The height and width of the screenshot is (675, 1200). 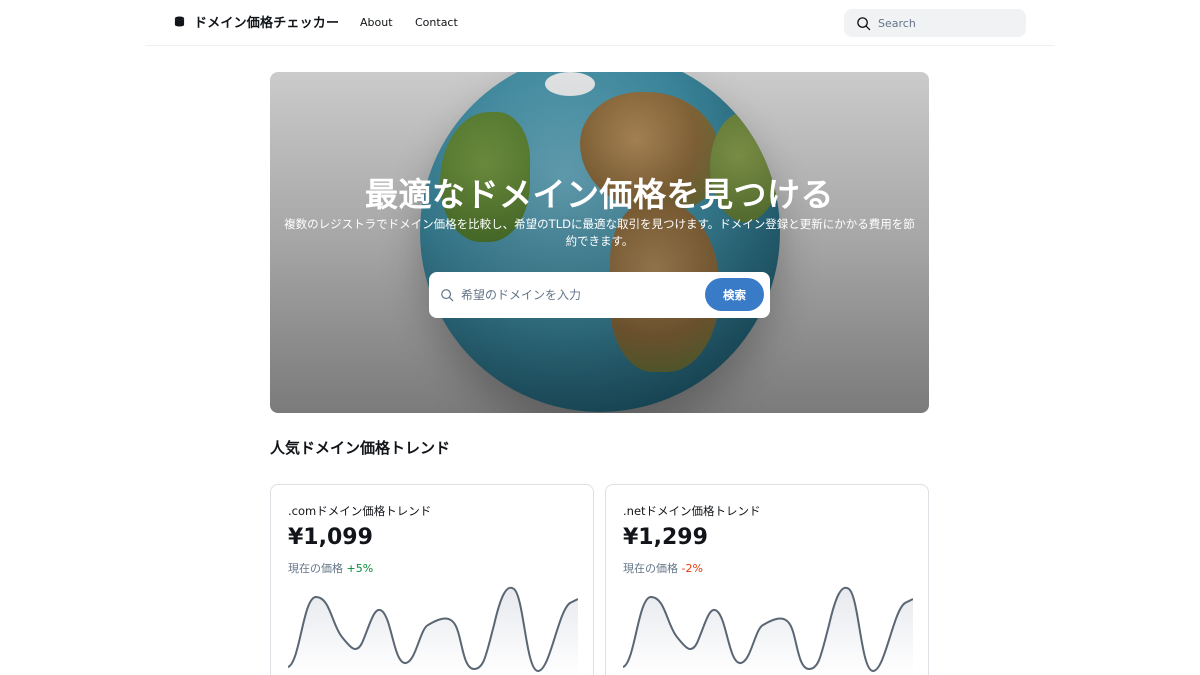 What do you see at coordinates (179, 21) in the screenshot?
I see `database-icon` at bounding box center [179, 21].